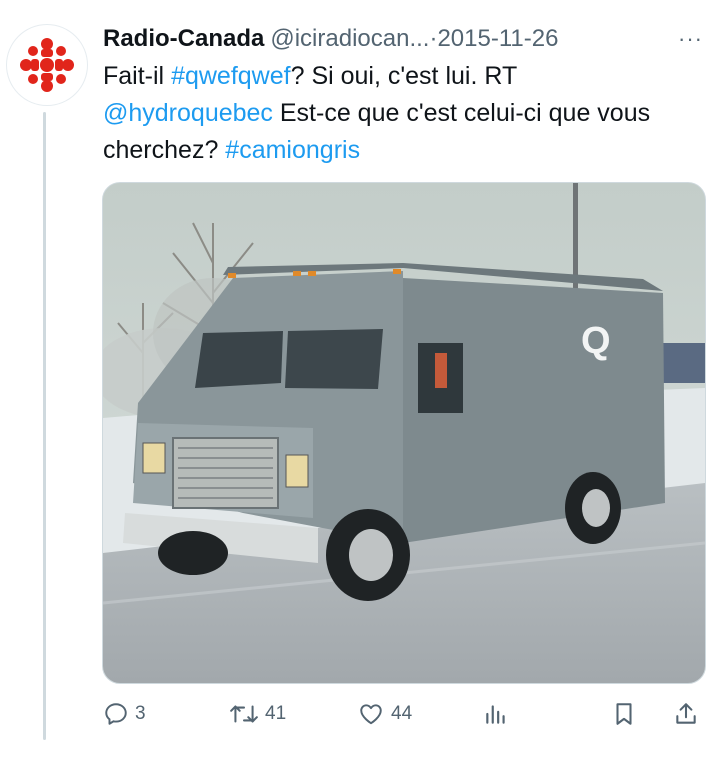  I want to click on retweet-button: 41, so click(257, 714).